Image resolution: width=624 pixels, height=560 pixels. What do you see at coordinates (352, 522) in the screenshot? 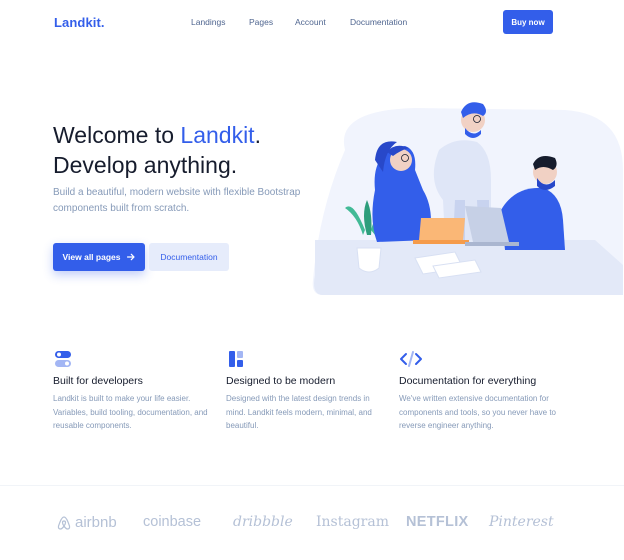
I see `instagram-logo: Instagram` at bounding box center [352, 522].